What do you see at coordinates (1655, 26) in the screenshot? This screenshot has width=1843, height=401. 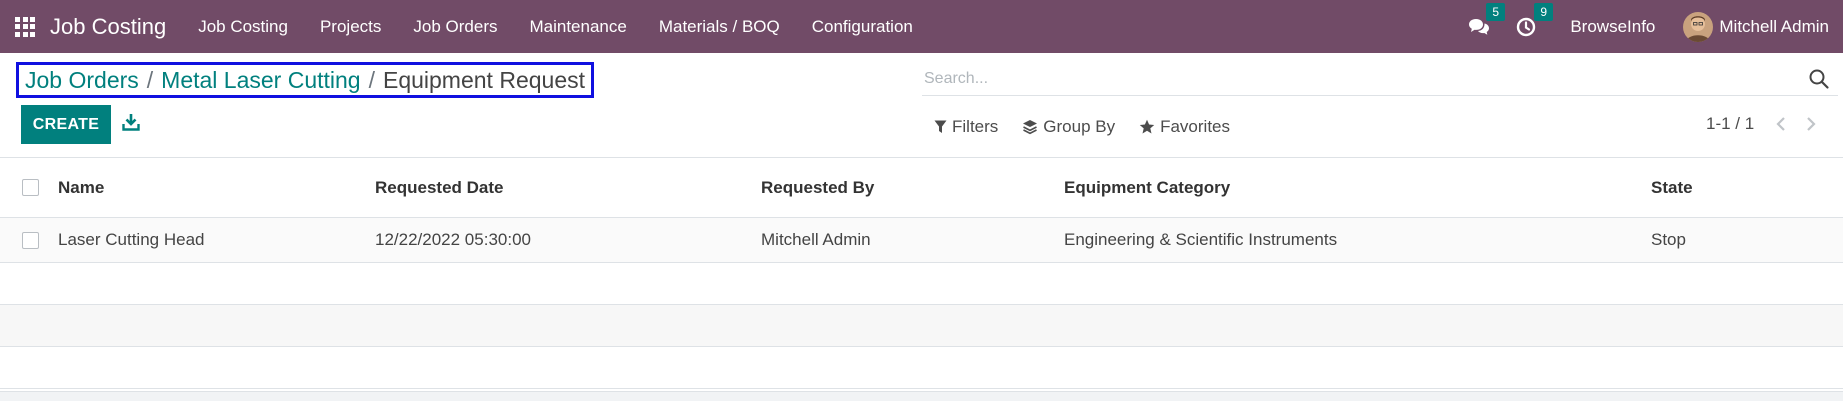 I see `systray: 5 9 BrowseInfo Mitchell Admin` at bounding box center [1655, 26].